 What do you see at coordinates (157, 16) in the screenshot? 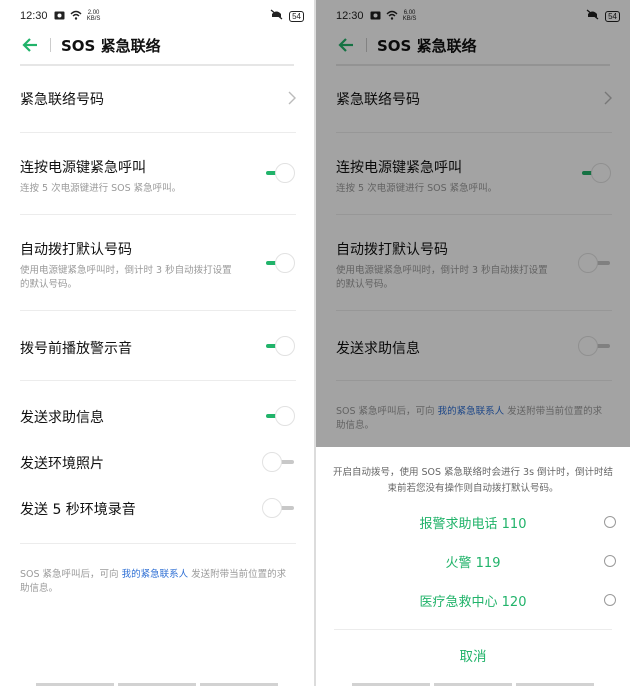
I see `status-bar: 12:30 2.00 KB/S 54` at bounding box center [157, 16].